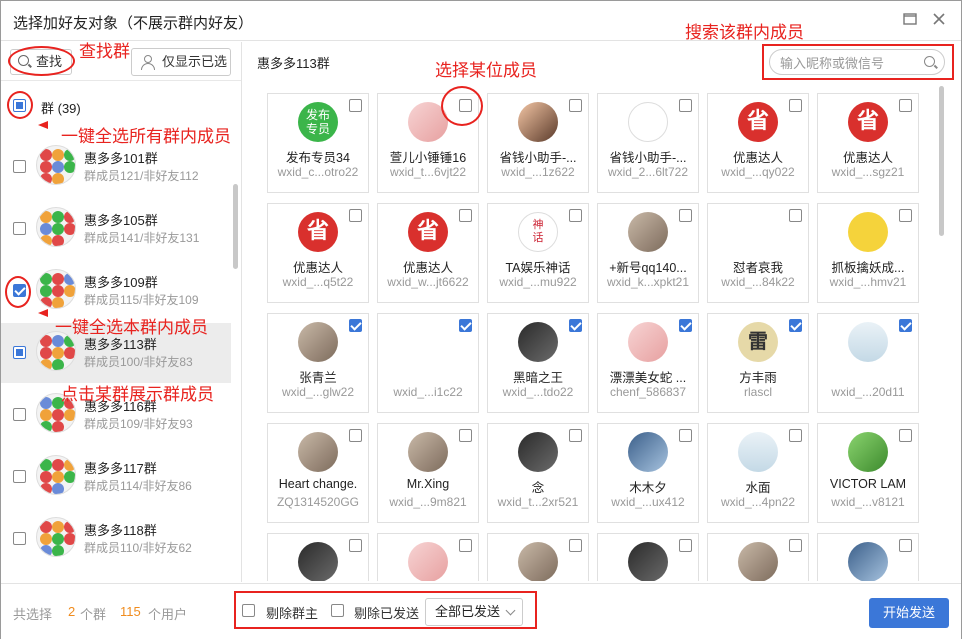  What do you see at coordinates (318, 473) in the screenshot?
I see `member-card: Heart change. ZQ1314520GG` at bounding box center [318, 473].